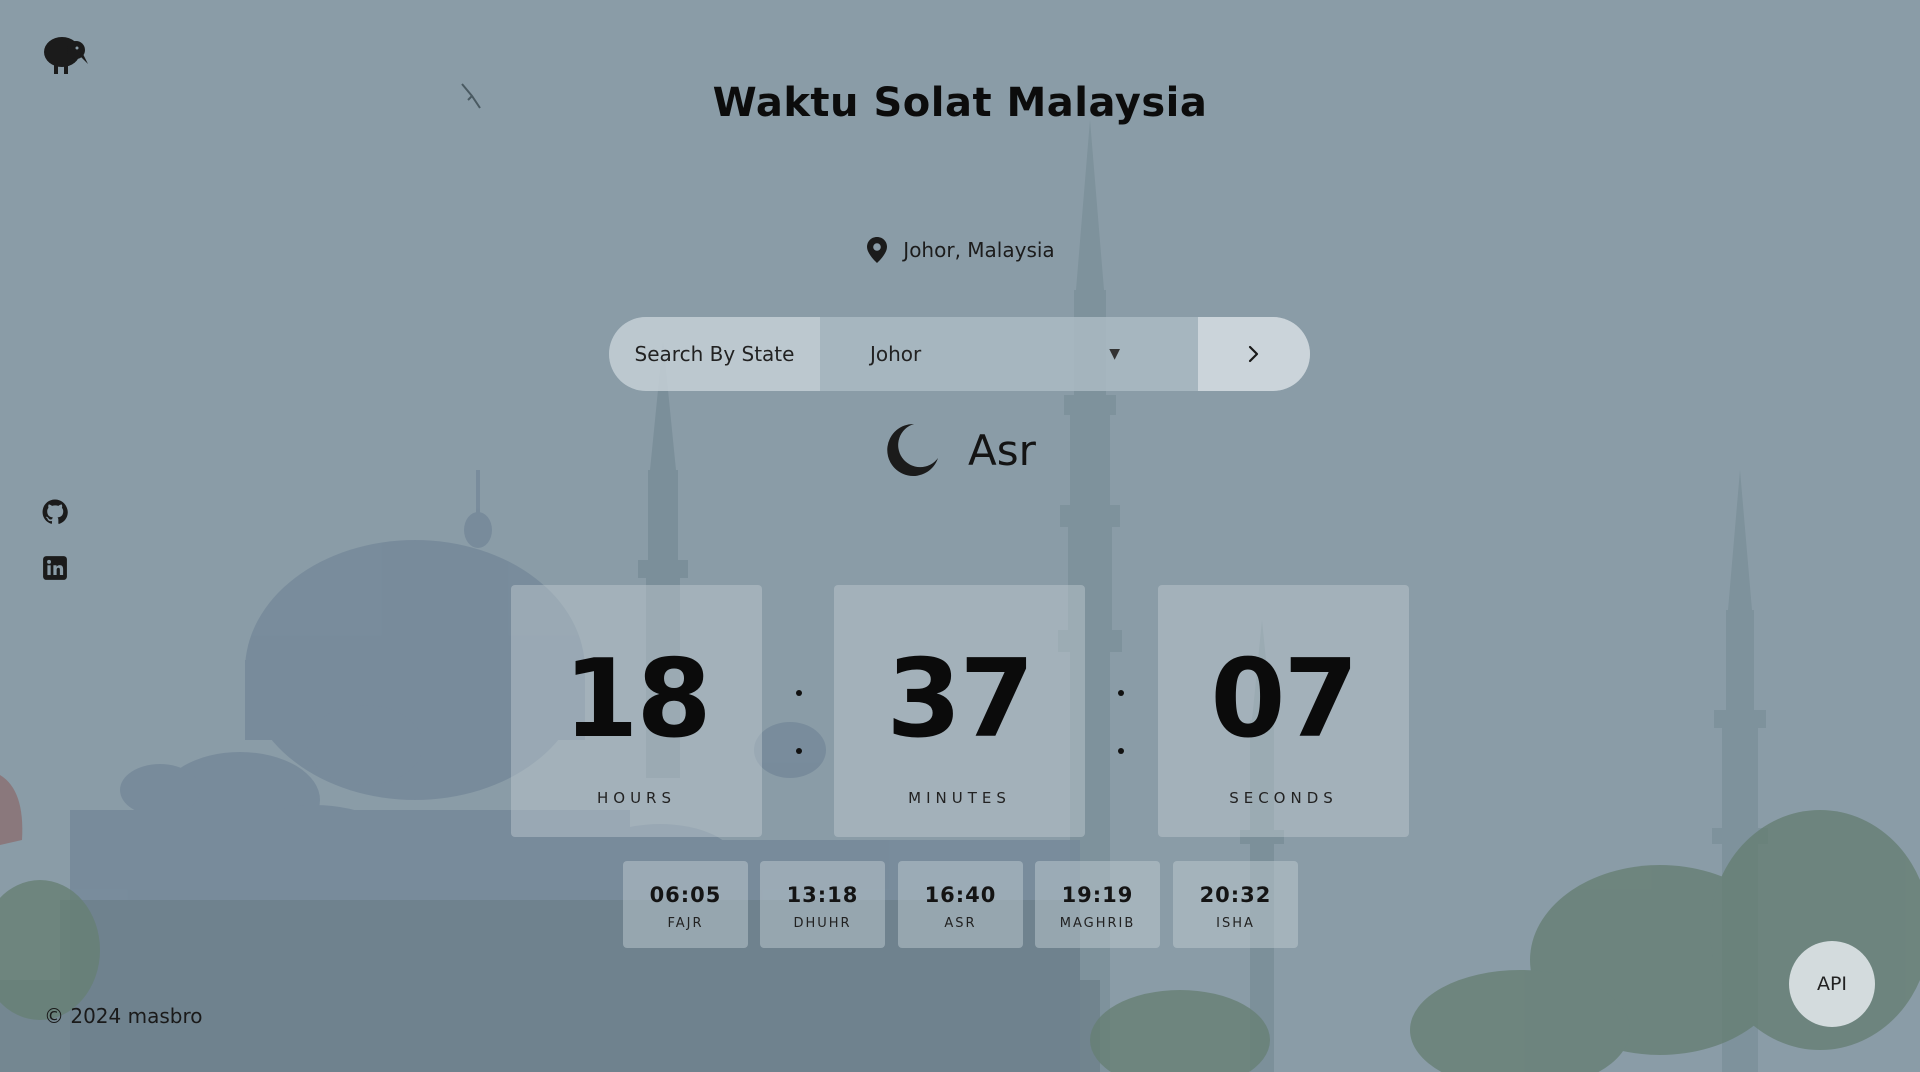 The image size is (1920, 1072). Describe the element at coordinates (822, 923) in the screenshot. I see `prayer-time-name: DHUHR` at that location.